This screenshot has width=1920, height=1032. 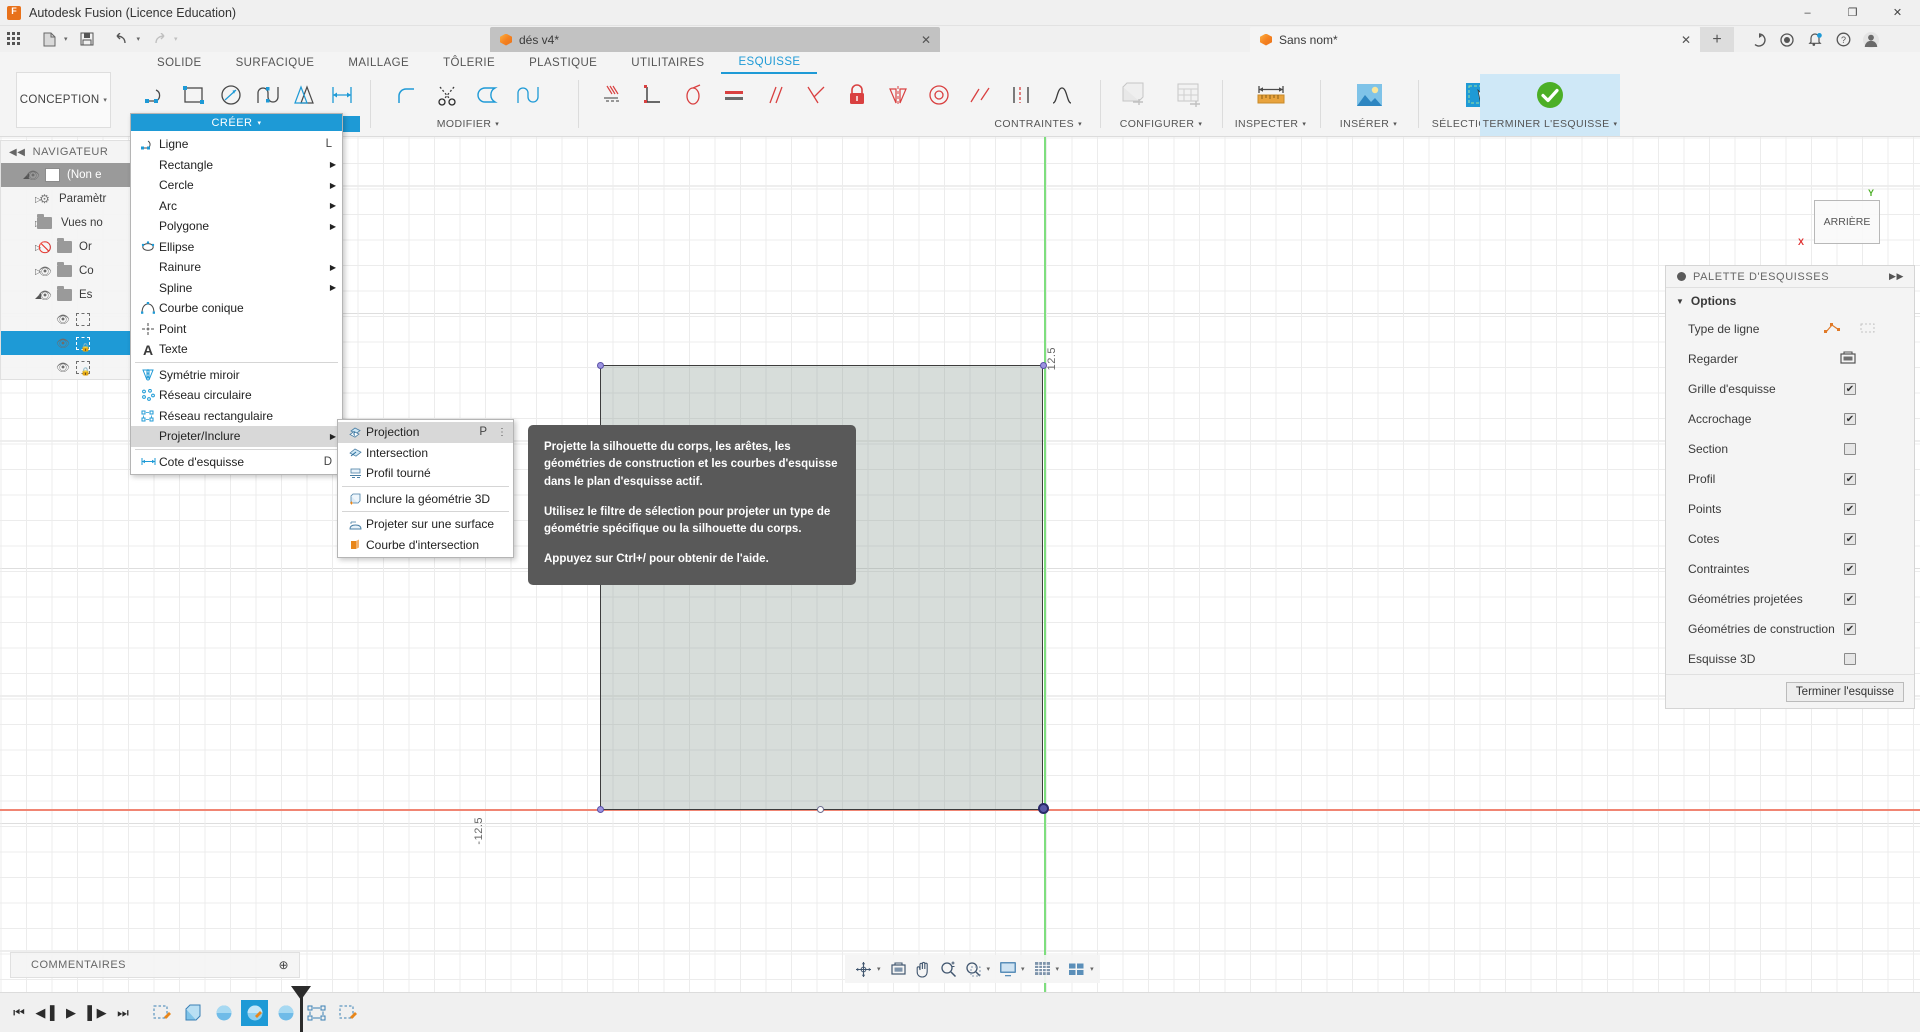 What do you see at coordinates (1042, 969) in the screenshot?
I see `grid-snaps-icon` at bounding box center [1042, 969].